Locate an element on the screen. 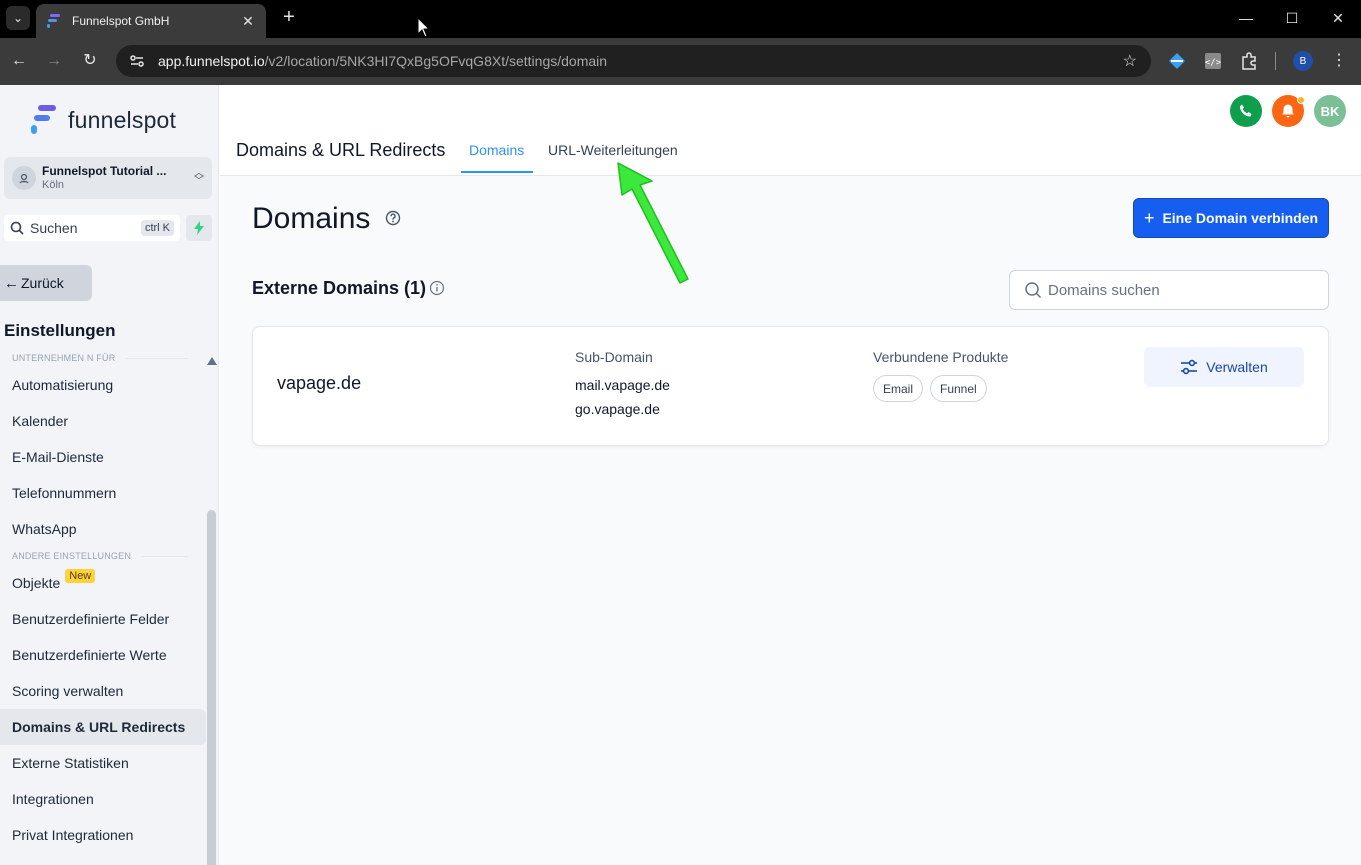 The image size is (1361, 865). browser-profile-avatar: B is located at coordinates (1303, 61).